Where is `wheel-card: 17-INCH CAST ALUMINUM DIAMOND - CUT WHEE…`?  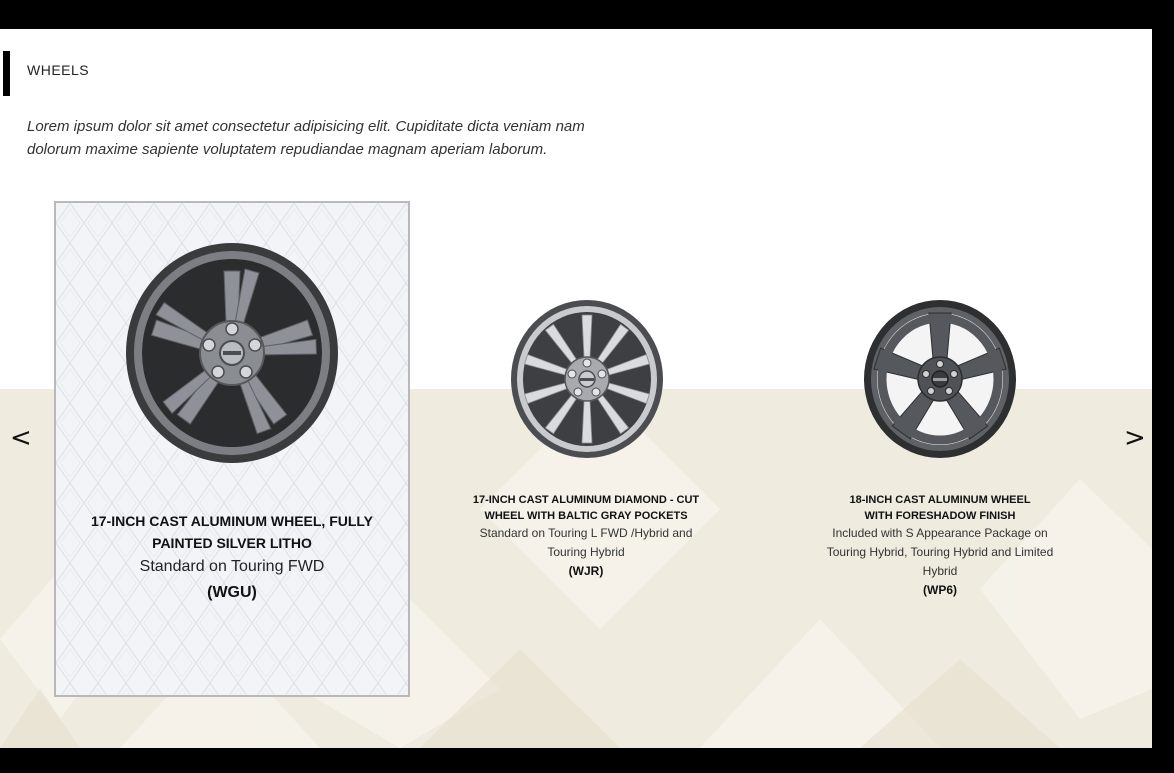
wheel-card: 17-INCH CAST ALUMINUM DIAMOND - CUT WHEE… is located at coordinates (586, 442).